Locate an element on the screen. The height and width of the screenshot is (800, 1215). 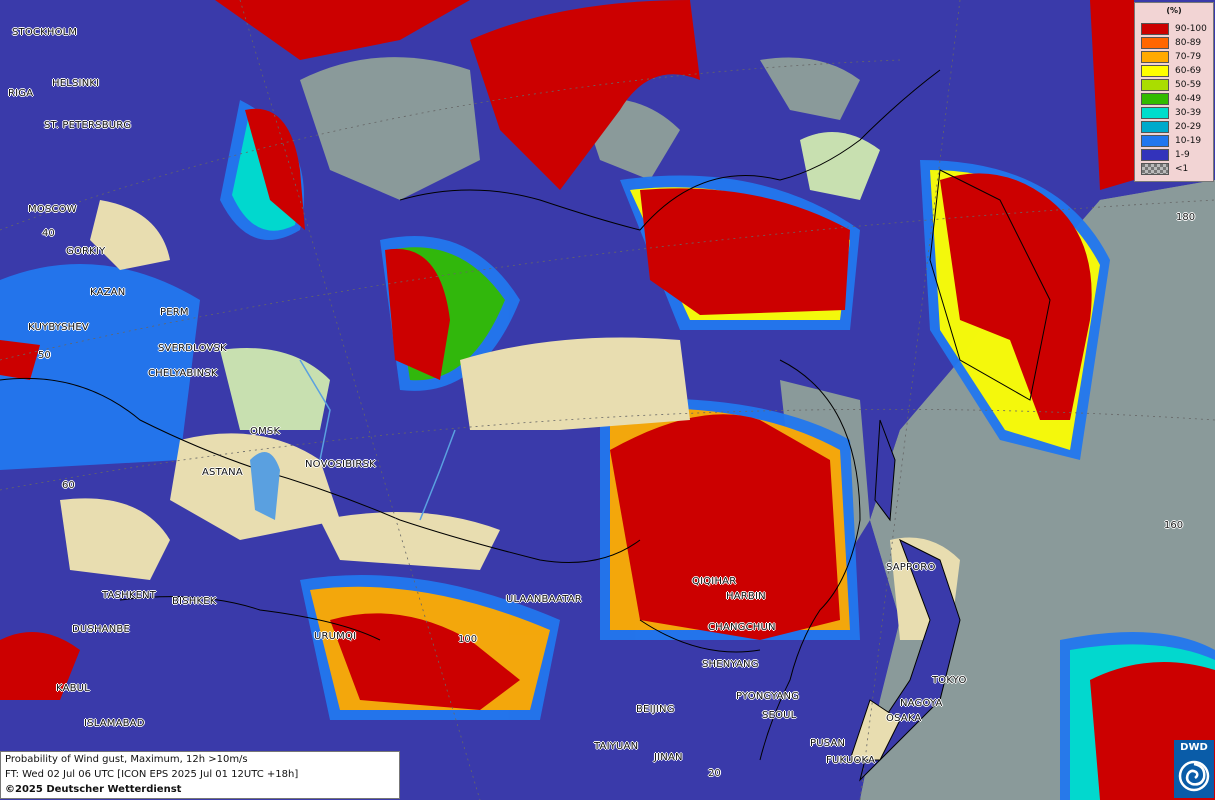
legend-label: 60-69 is located at coordinates (1188, 71).